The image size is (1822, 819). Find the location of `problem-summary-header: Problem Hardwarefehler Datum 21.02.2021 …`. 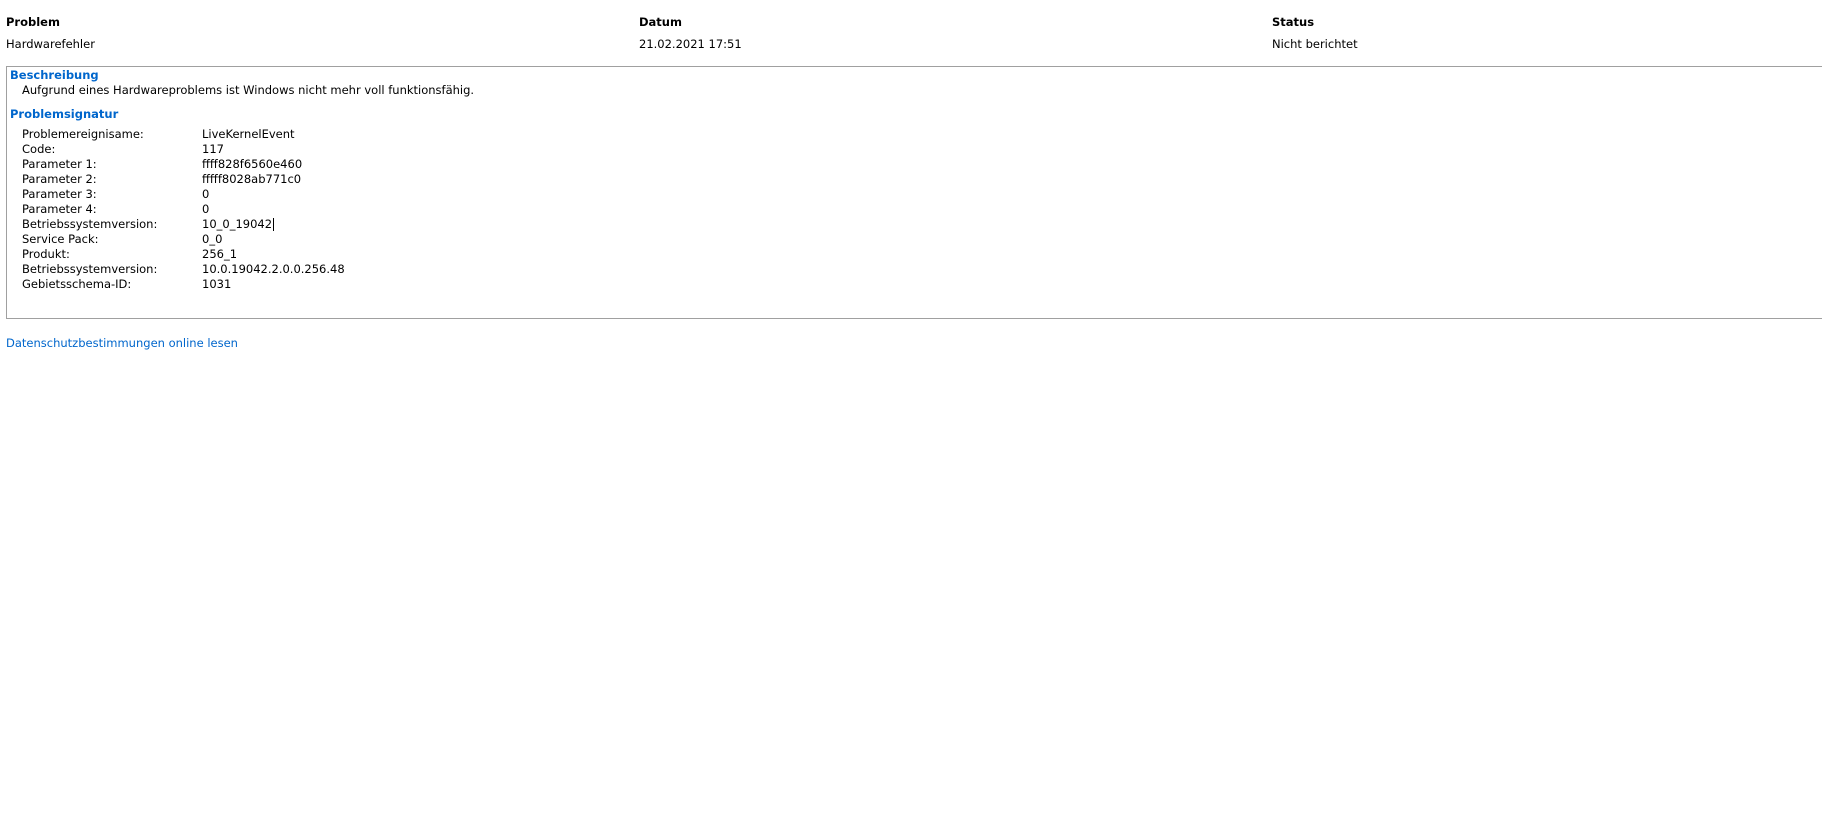

problem-summary-header: Problem Hardwarefehler Datum 21.02.2021 … is located at coordinates (914, 34).